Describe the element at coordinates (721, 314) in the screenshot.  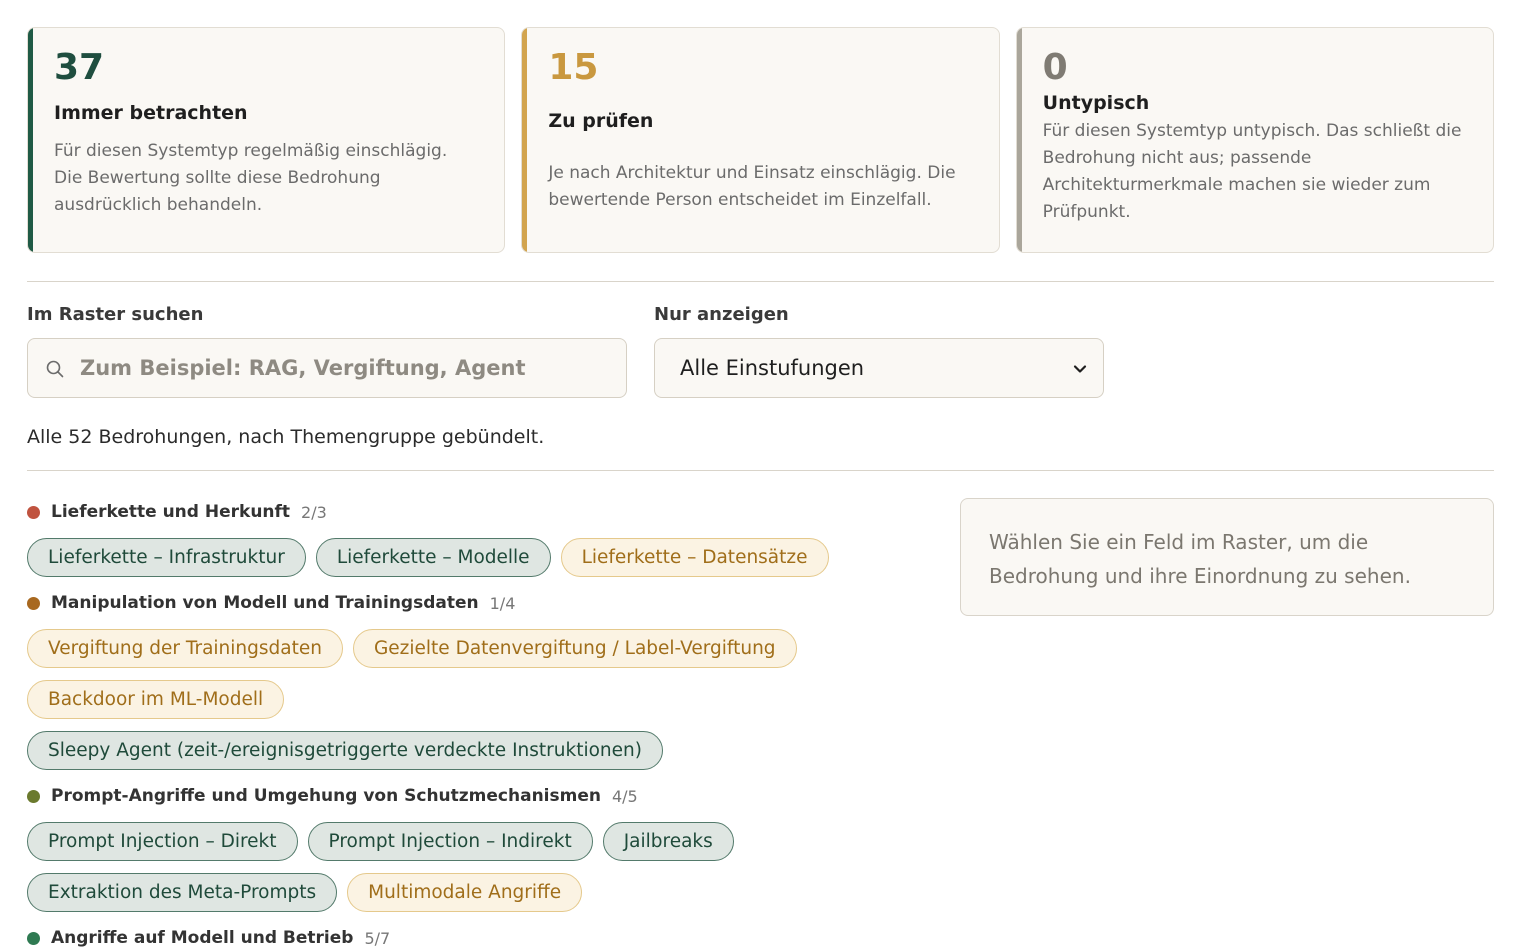
I see `filter-label: Nur anzeigen` at that location.